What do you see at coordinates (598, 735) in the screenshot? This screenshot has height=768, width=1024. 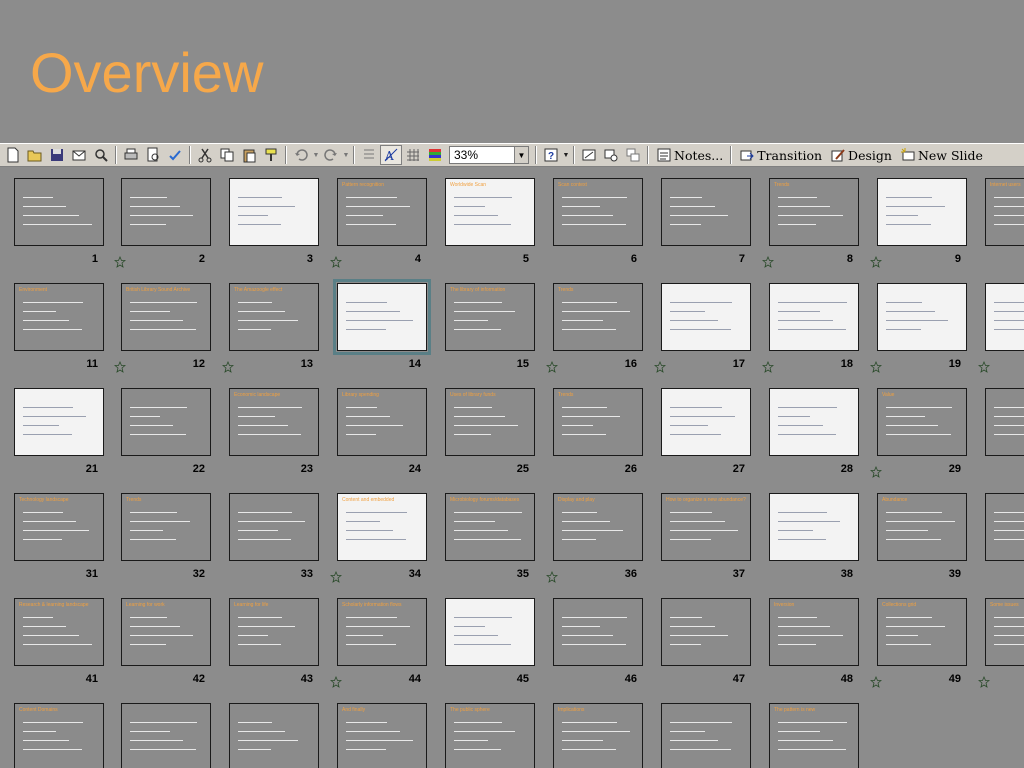 I see `slide-thumbnail: Implications` at bounding box center [598, 735].